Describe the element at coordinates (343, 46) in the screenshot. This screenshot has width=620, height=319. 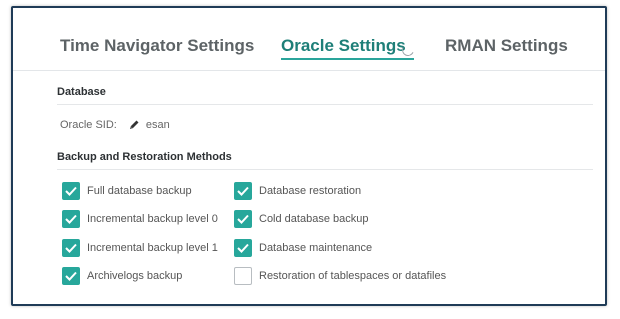
I see `tab-oracle-settings: Oracle Settings` at that location.